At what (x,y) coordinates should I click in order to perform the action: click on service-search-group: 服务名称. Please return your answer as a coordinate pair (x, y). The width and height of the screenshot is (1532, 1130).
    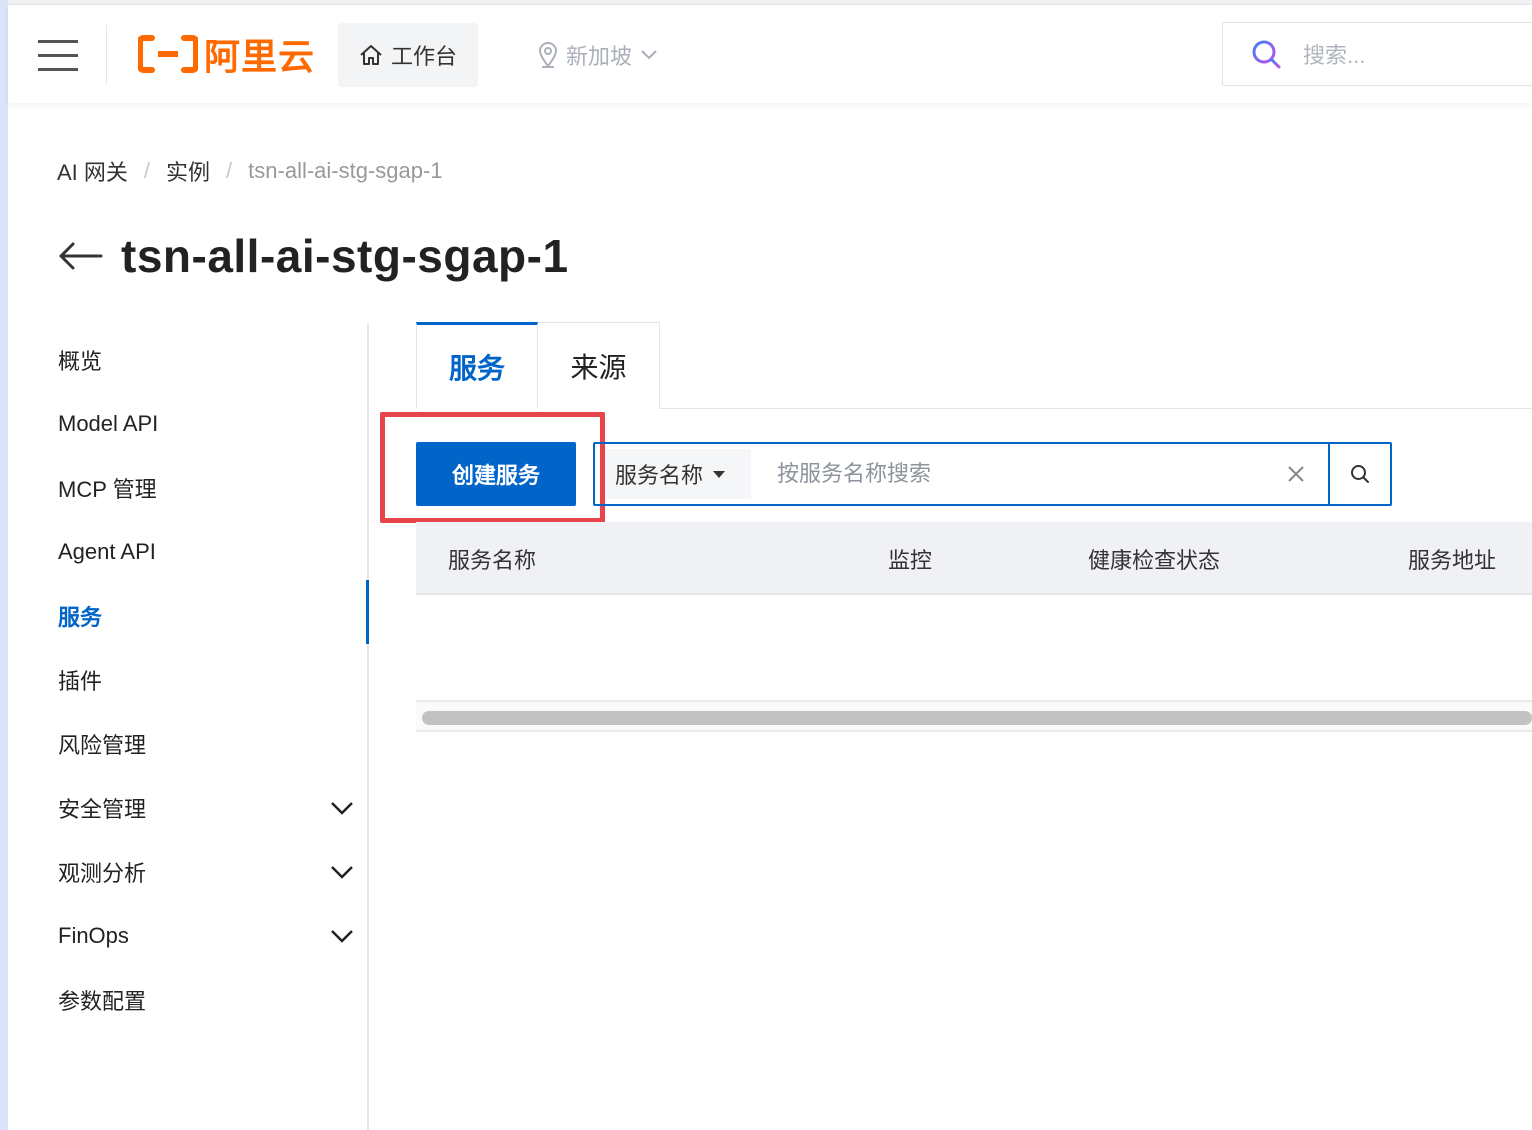
    Looking at the image, I should click on (992, 474).